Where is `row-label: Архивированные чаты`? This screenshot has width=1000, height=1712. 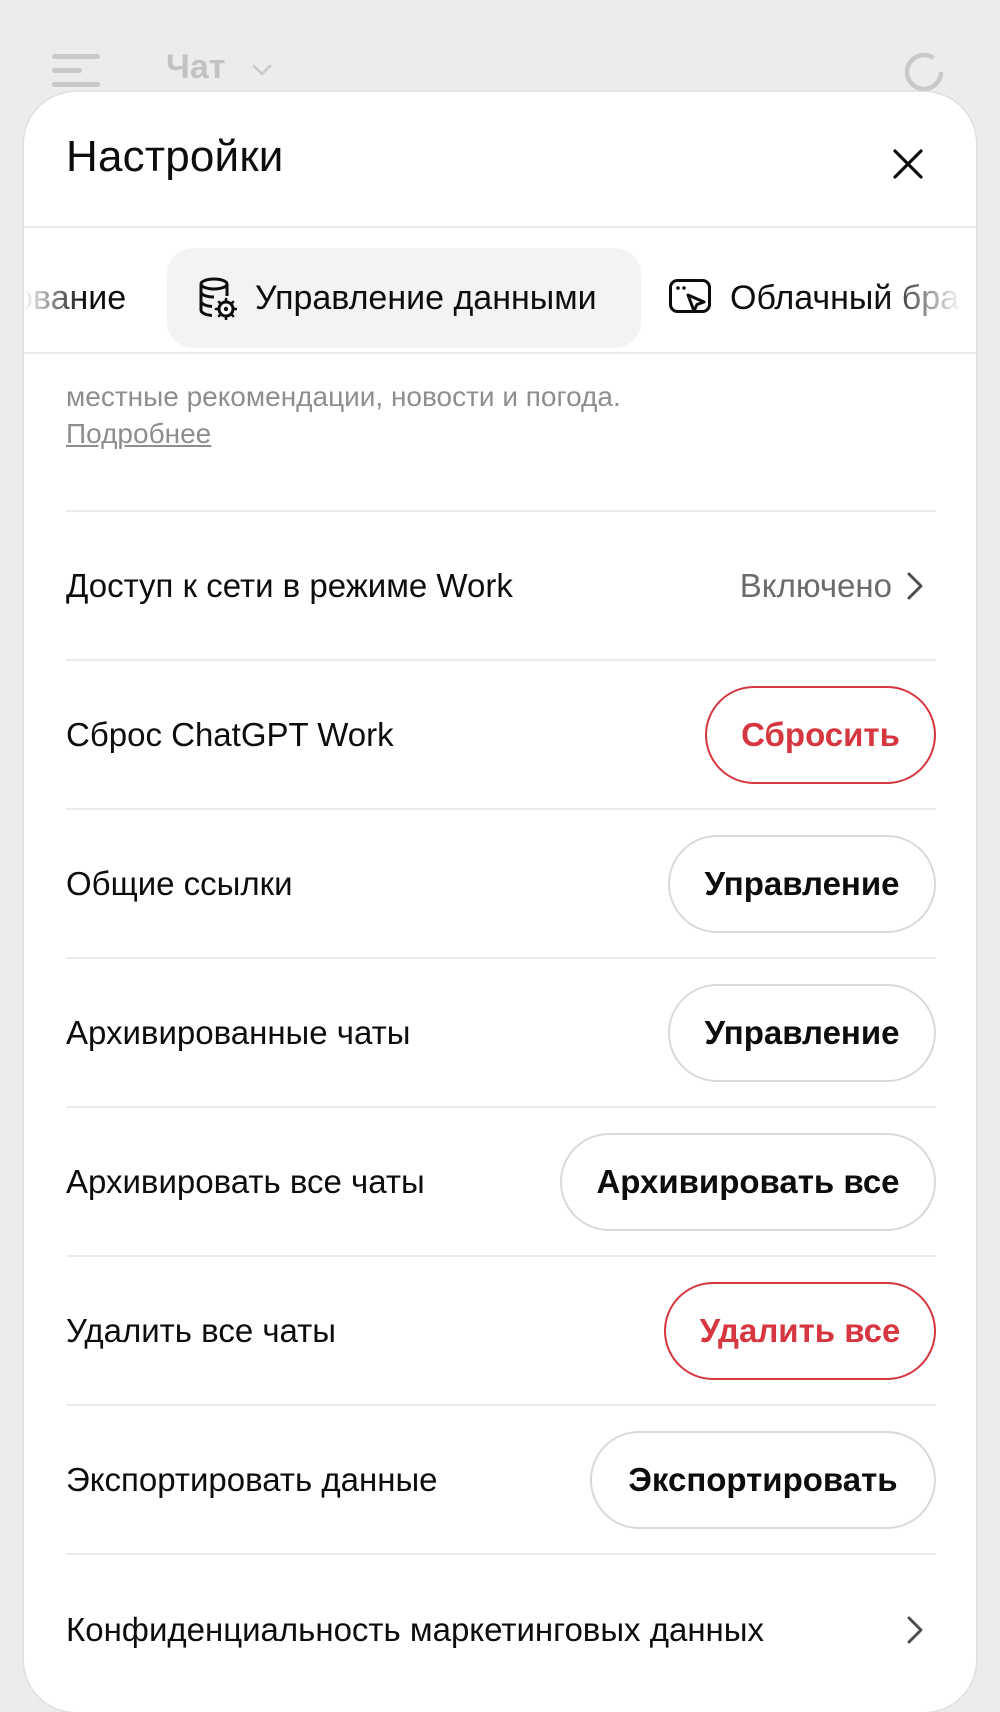 row-label: Архивированные чаты is located at coordinates (238, 1032).